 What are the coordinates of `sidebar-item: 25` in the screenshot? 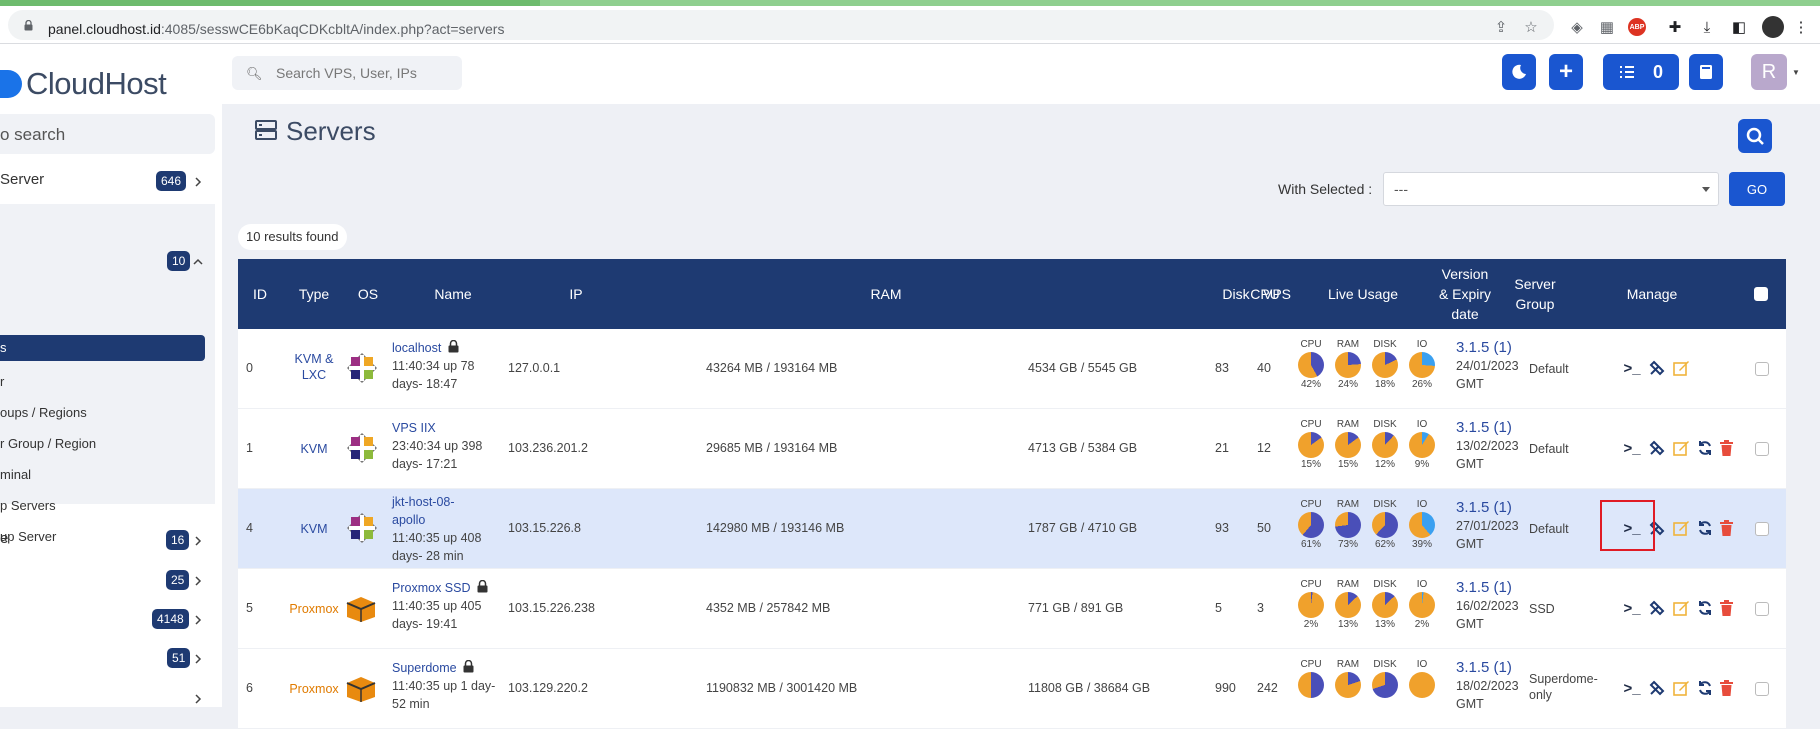 It's located at (107, 579).